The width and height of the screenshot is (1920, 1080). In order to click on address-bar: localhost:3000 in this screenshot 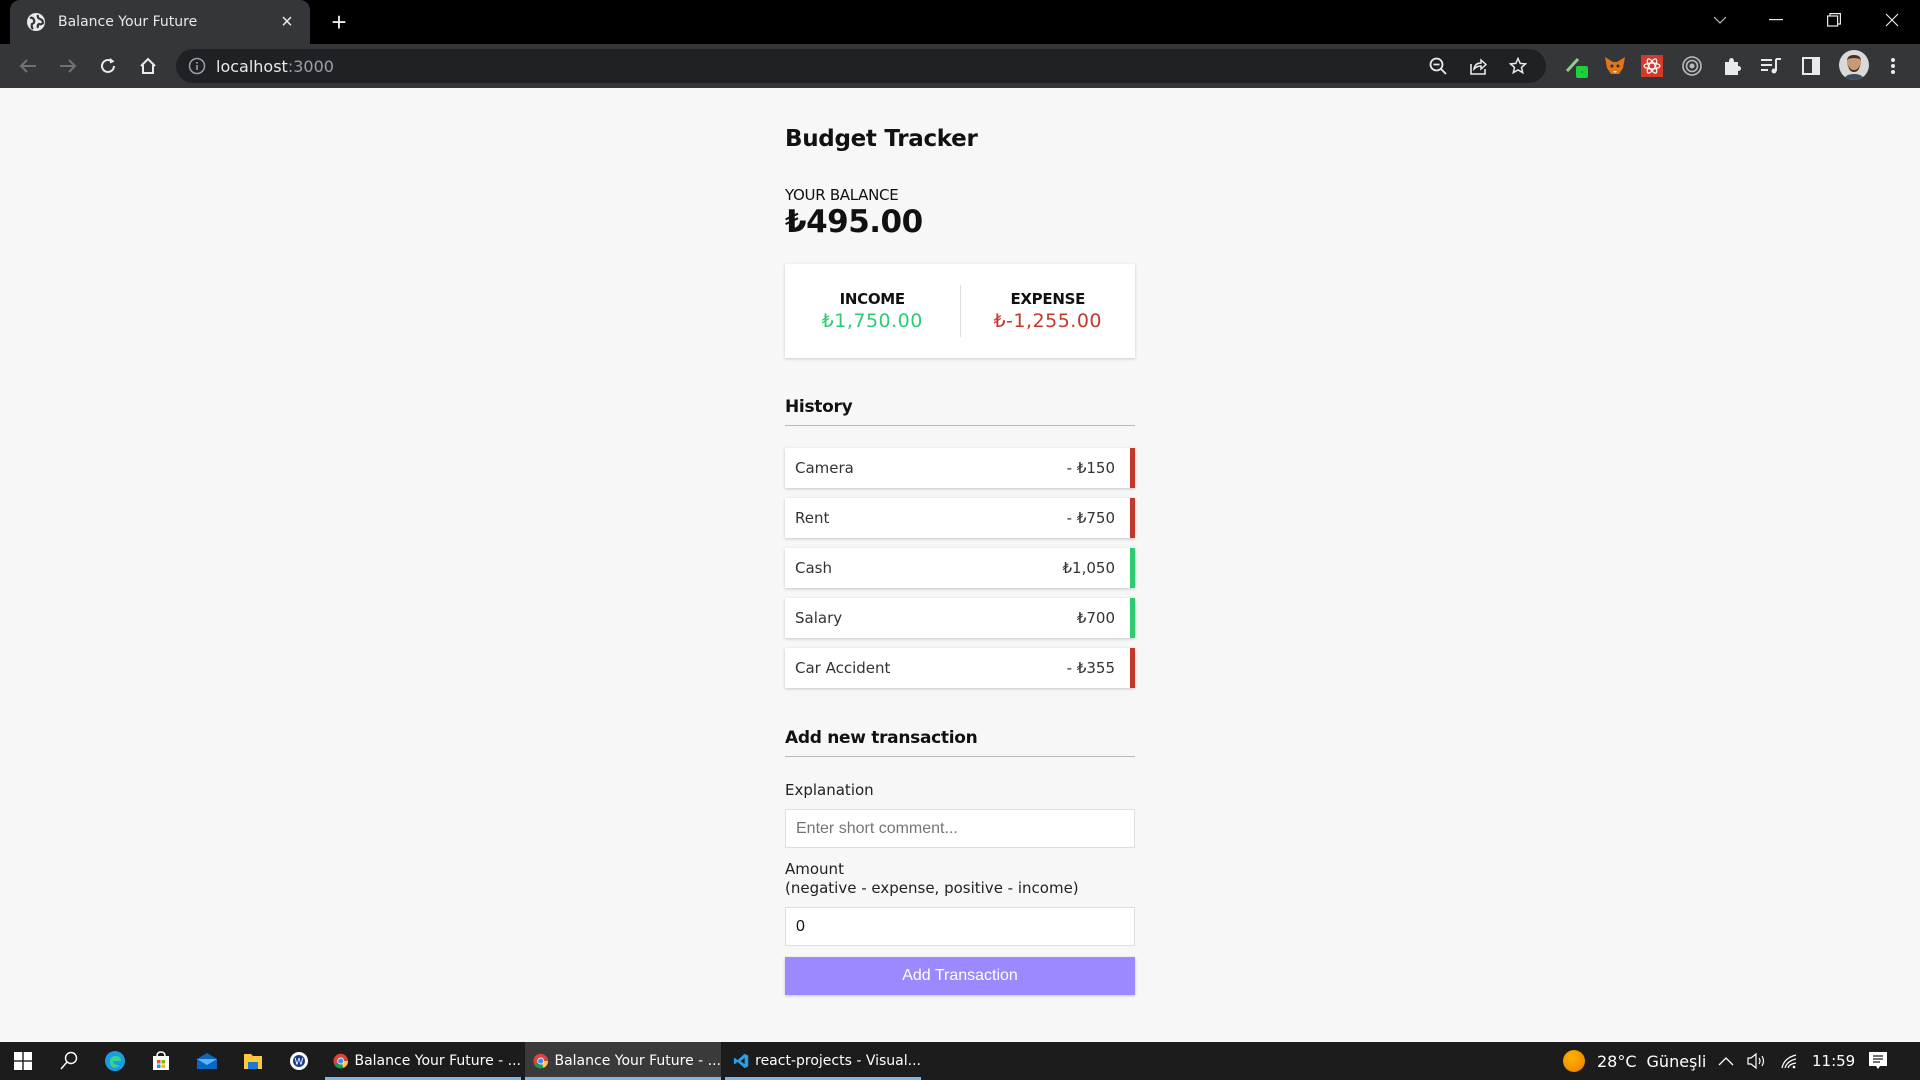, I will do `click(861, 66)`.